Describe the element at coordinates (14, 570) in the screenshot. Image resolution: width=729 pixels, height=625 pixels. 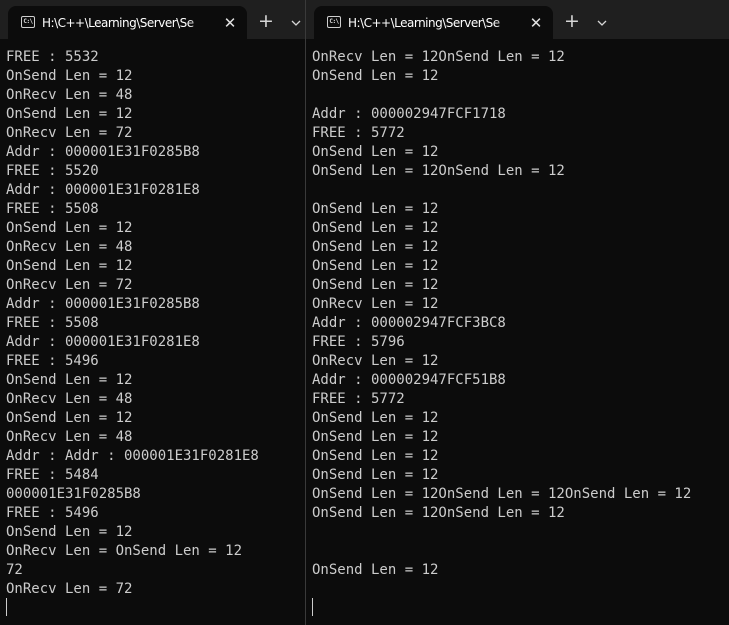
I see `output-line: 72` at that location.